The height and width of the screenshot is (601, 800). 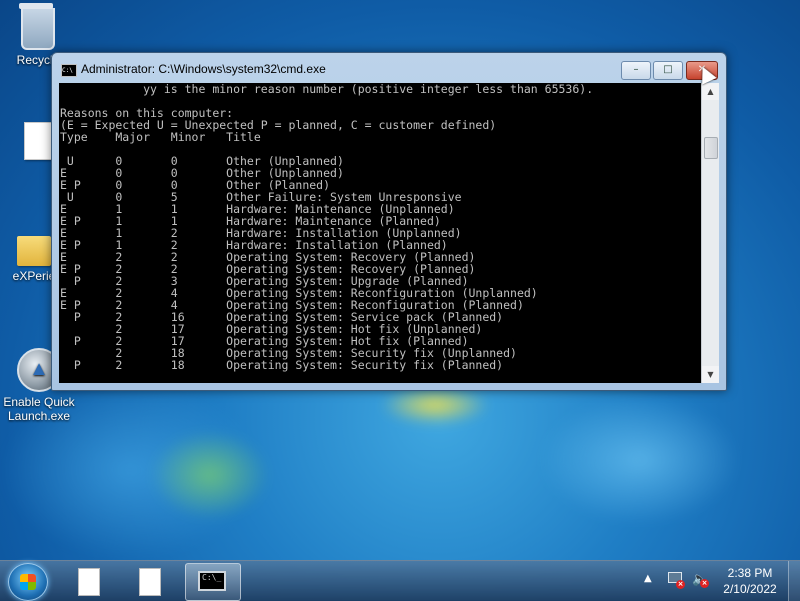 What do you see at coordinates (710, 233) in the screenshot?
I see `vertical-scrollbar: ▲ ▼` at bounding box center [710, 233].